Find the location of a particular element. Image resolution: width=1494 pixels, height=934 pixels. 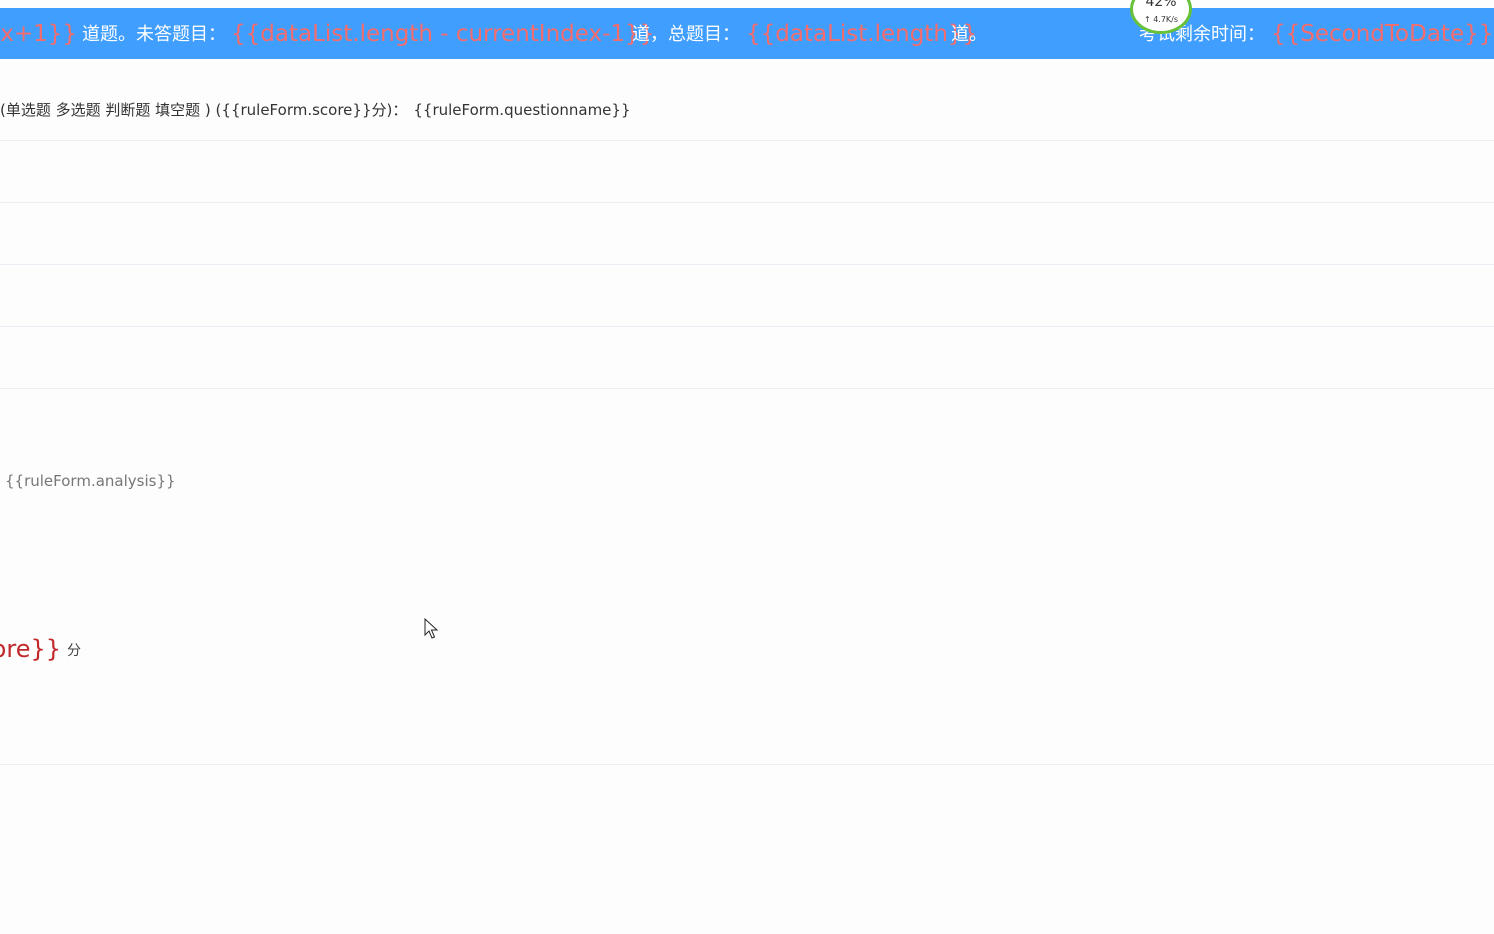

exam-timer-expression: {{SecondToDate}} is located at coordinates (1382, 34).